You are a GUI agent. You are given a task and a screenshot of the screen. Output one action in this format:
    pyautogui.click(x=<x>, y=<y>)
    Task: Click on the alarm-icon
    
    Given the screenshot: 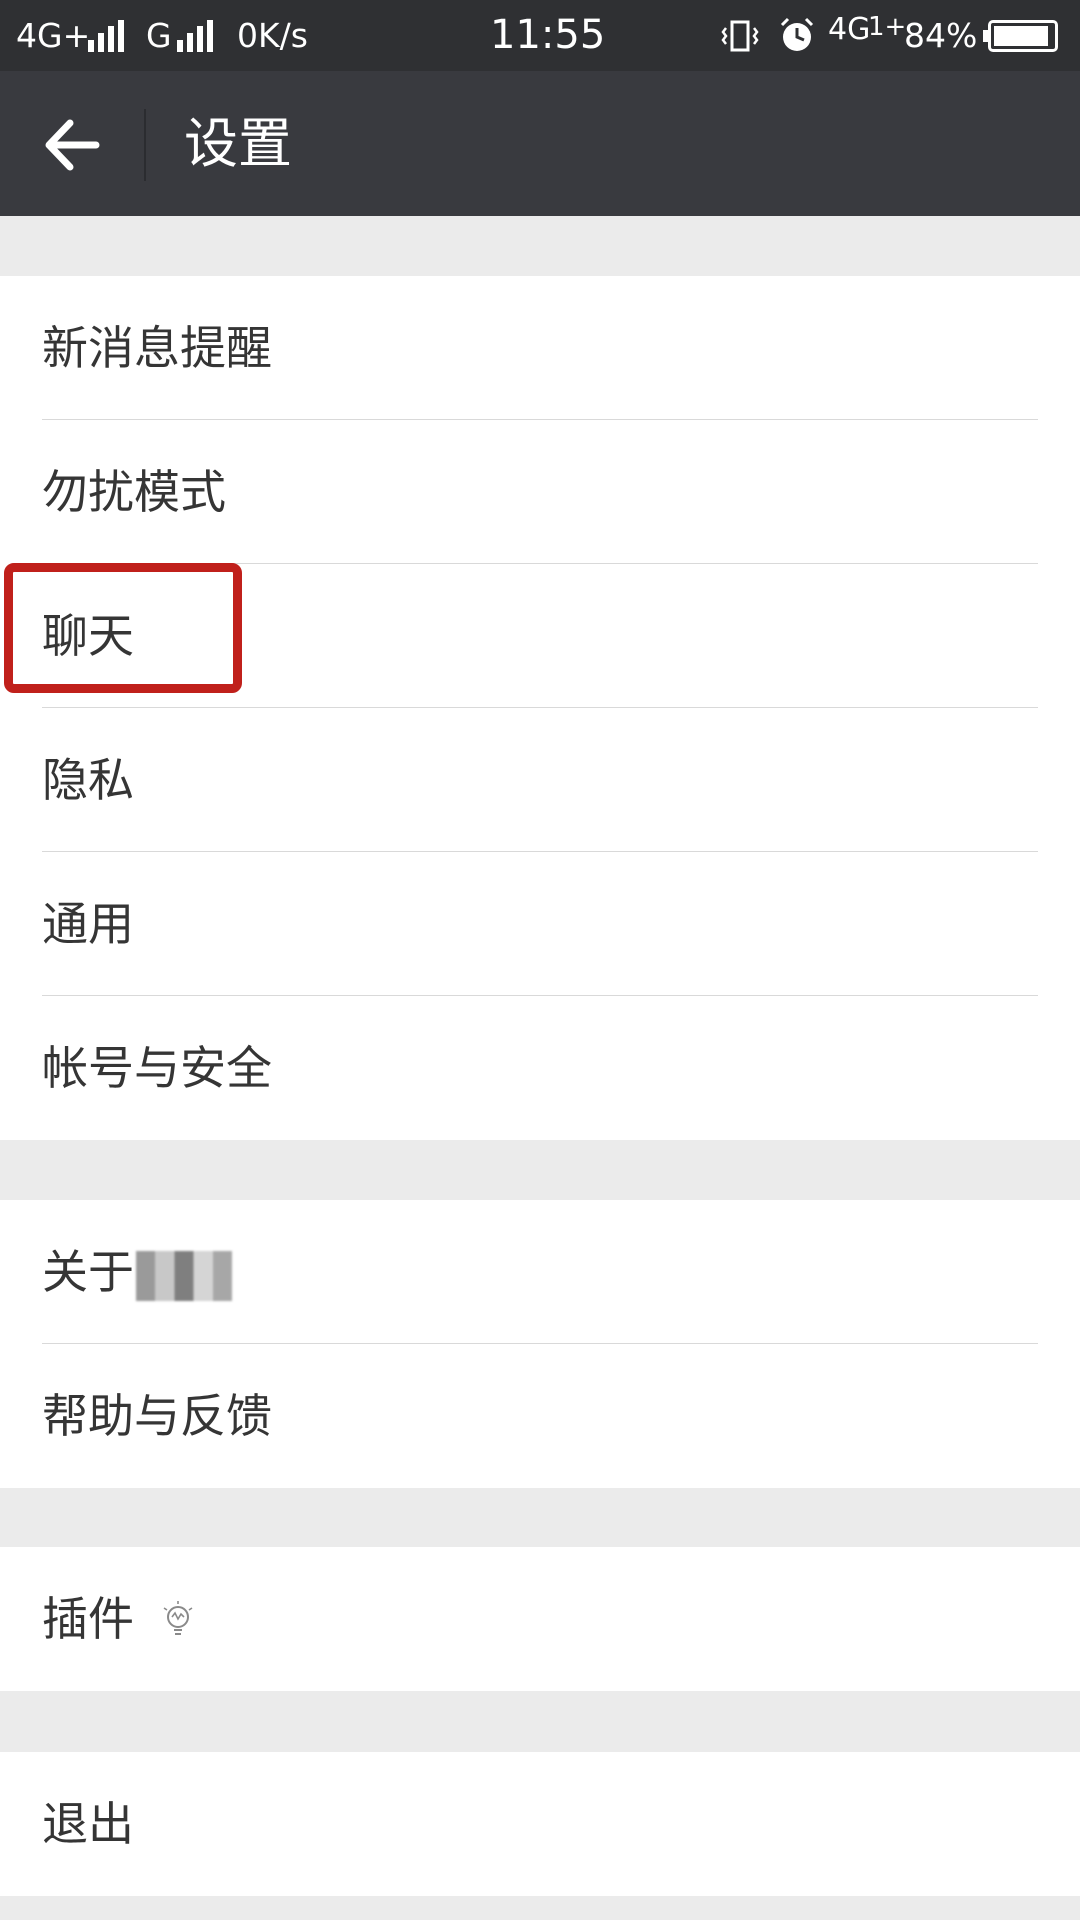 What is the action you would take?
    pyautogui.click(x=797, y=34)
    